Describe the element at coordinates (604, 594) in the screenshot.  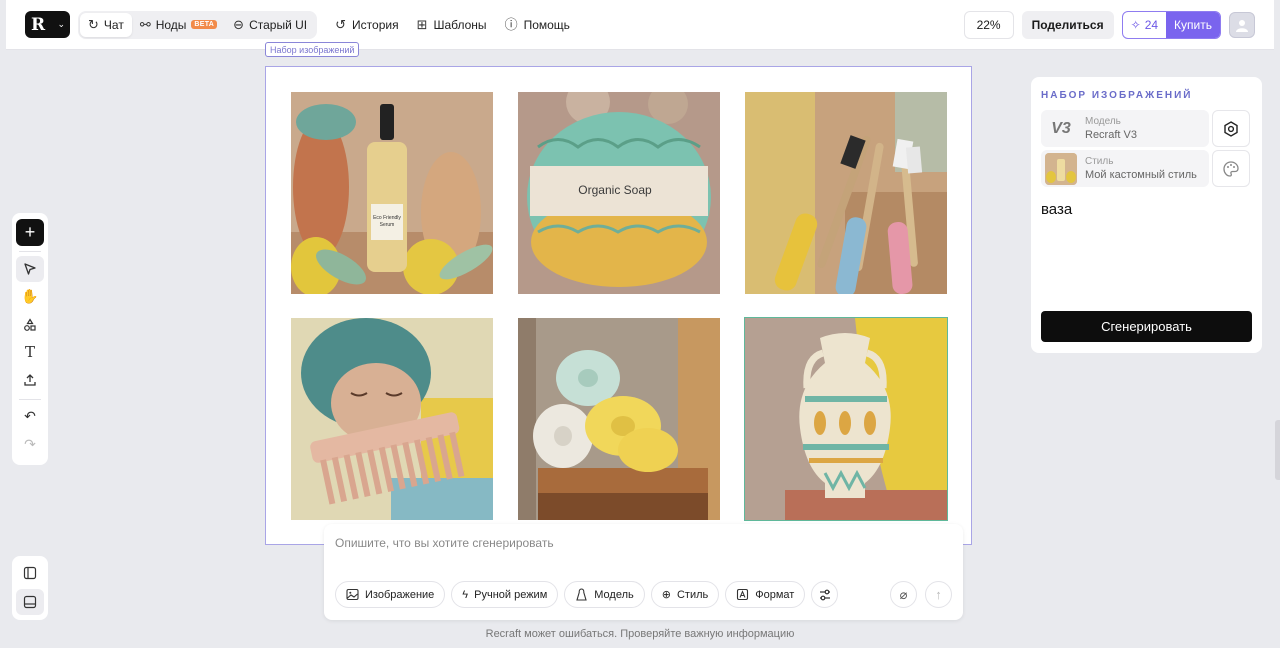
I see `chip-model: Модель` at that location.